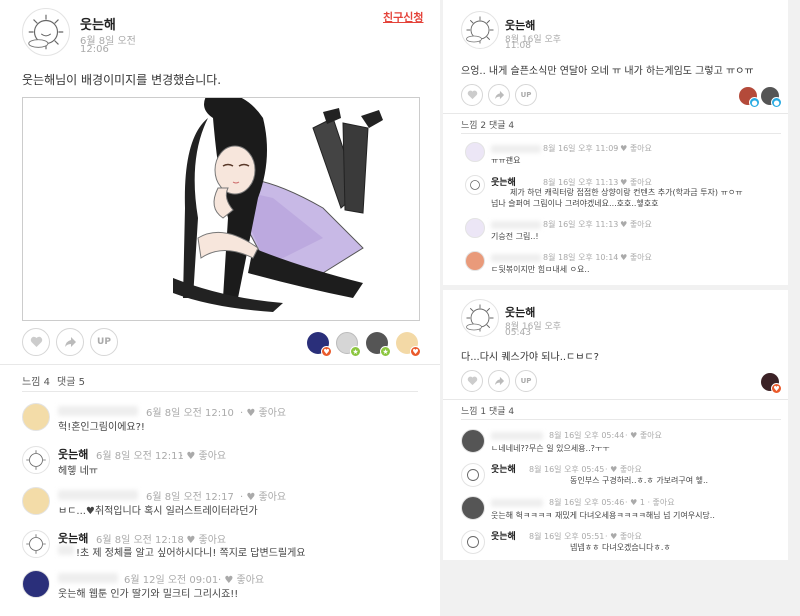 Image resolution: width=800 pixels, height=616 pixels. I want to click on likes-count: 느낌 1, so click(473, 410).